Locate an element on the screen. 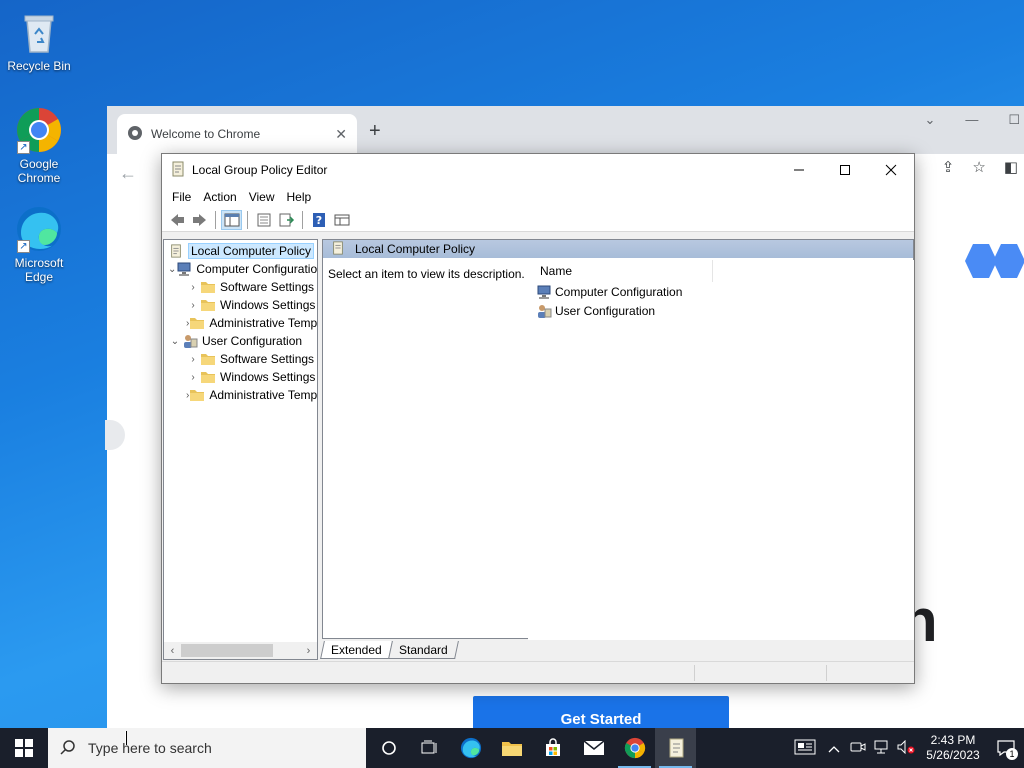 The width and height of the screenshot is (1024, 768). column-header-name: Name is located at coordinates (620, 271).